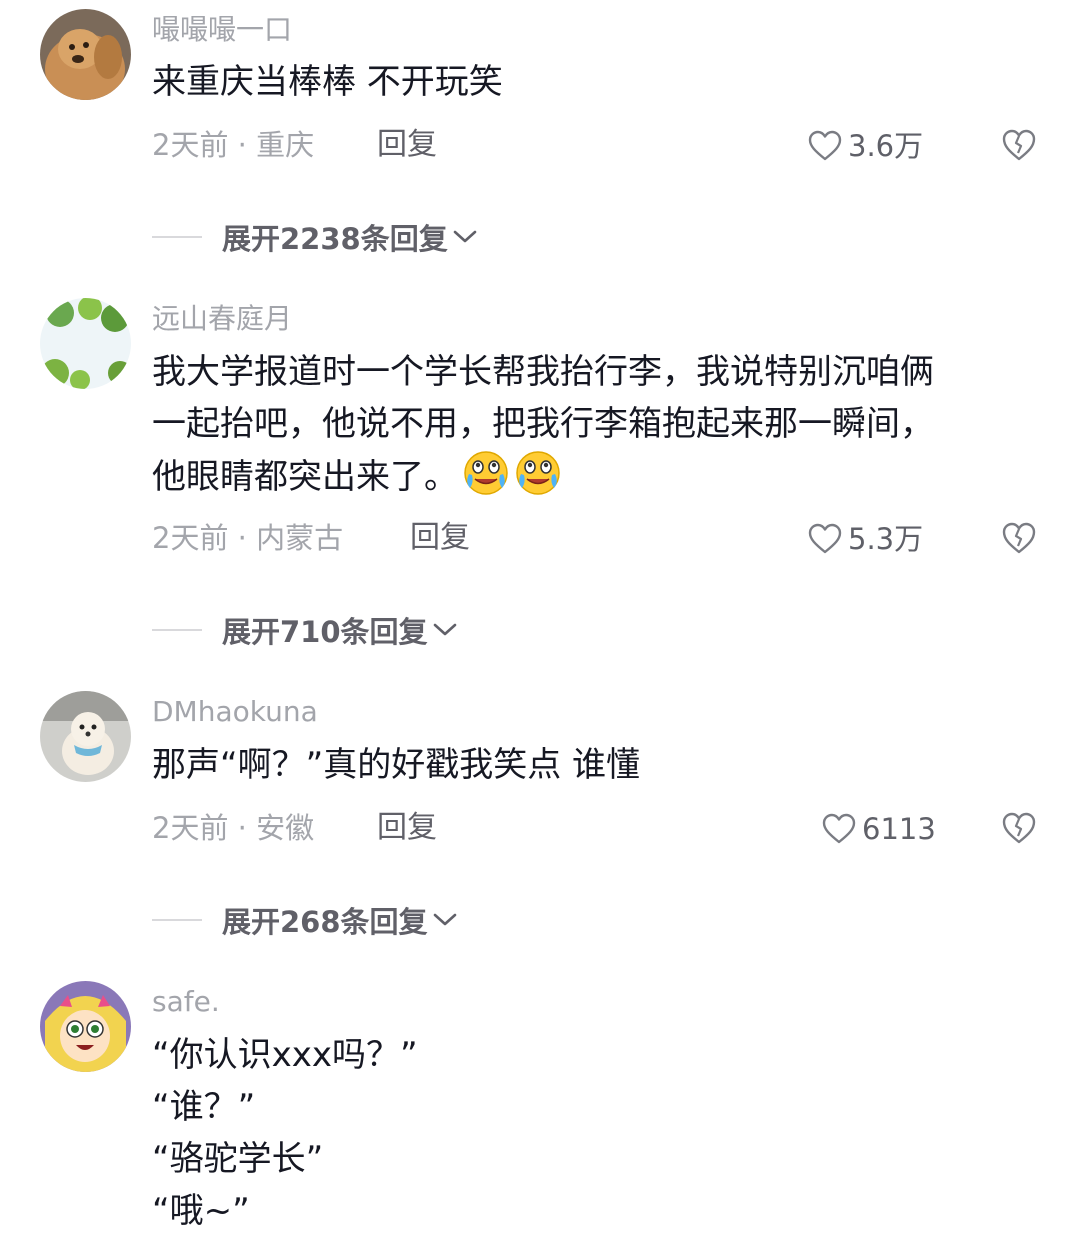 This screenshot has height=1237, width=1080. I want to click on expand-replies-label: 展开710条回复, so click(325, 632).